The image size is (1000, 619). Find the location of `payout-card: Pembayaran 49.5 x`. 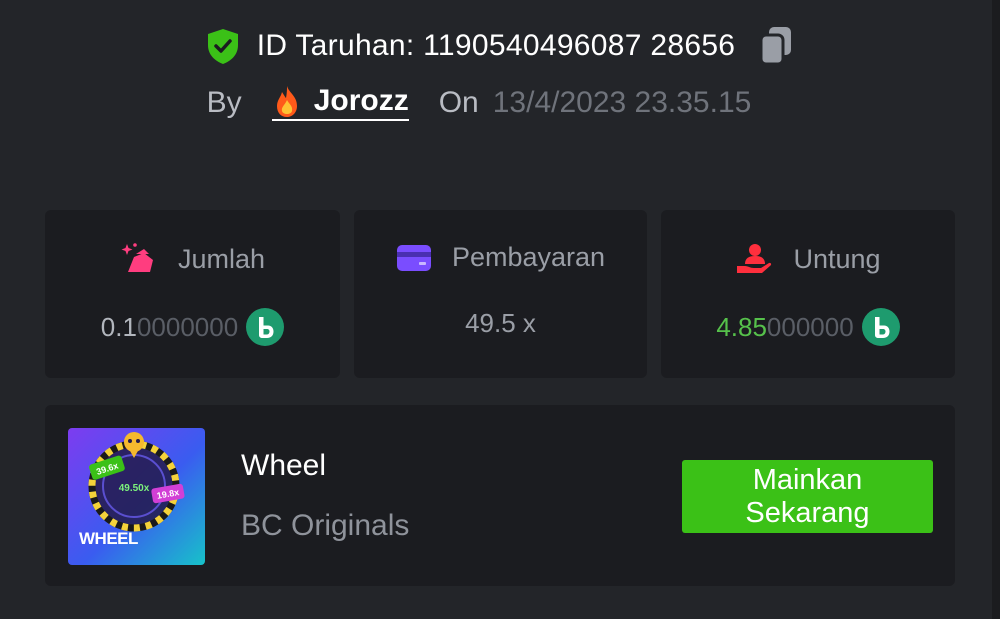

payout-card: Pembayaran 49.5 x is located at coordinates (500, 294).